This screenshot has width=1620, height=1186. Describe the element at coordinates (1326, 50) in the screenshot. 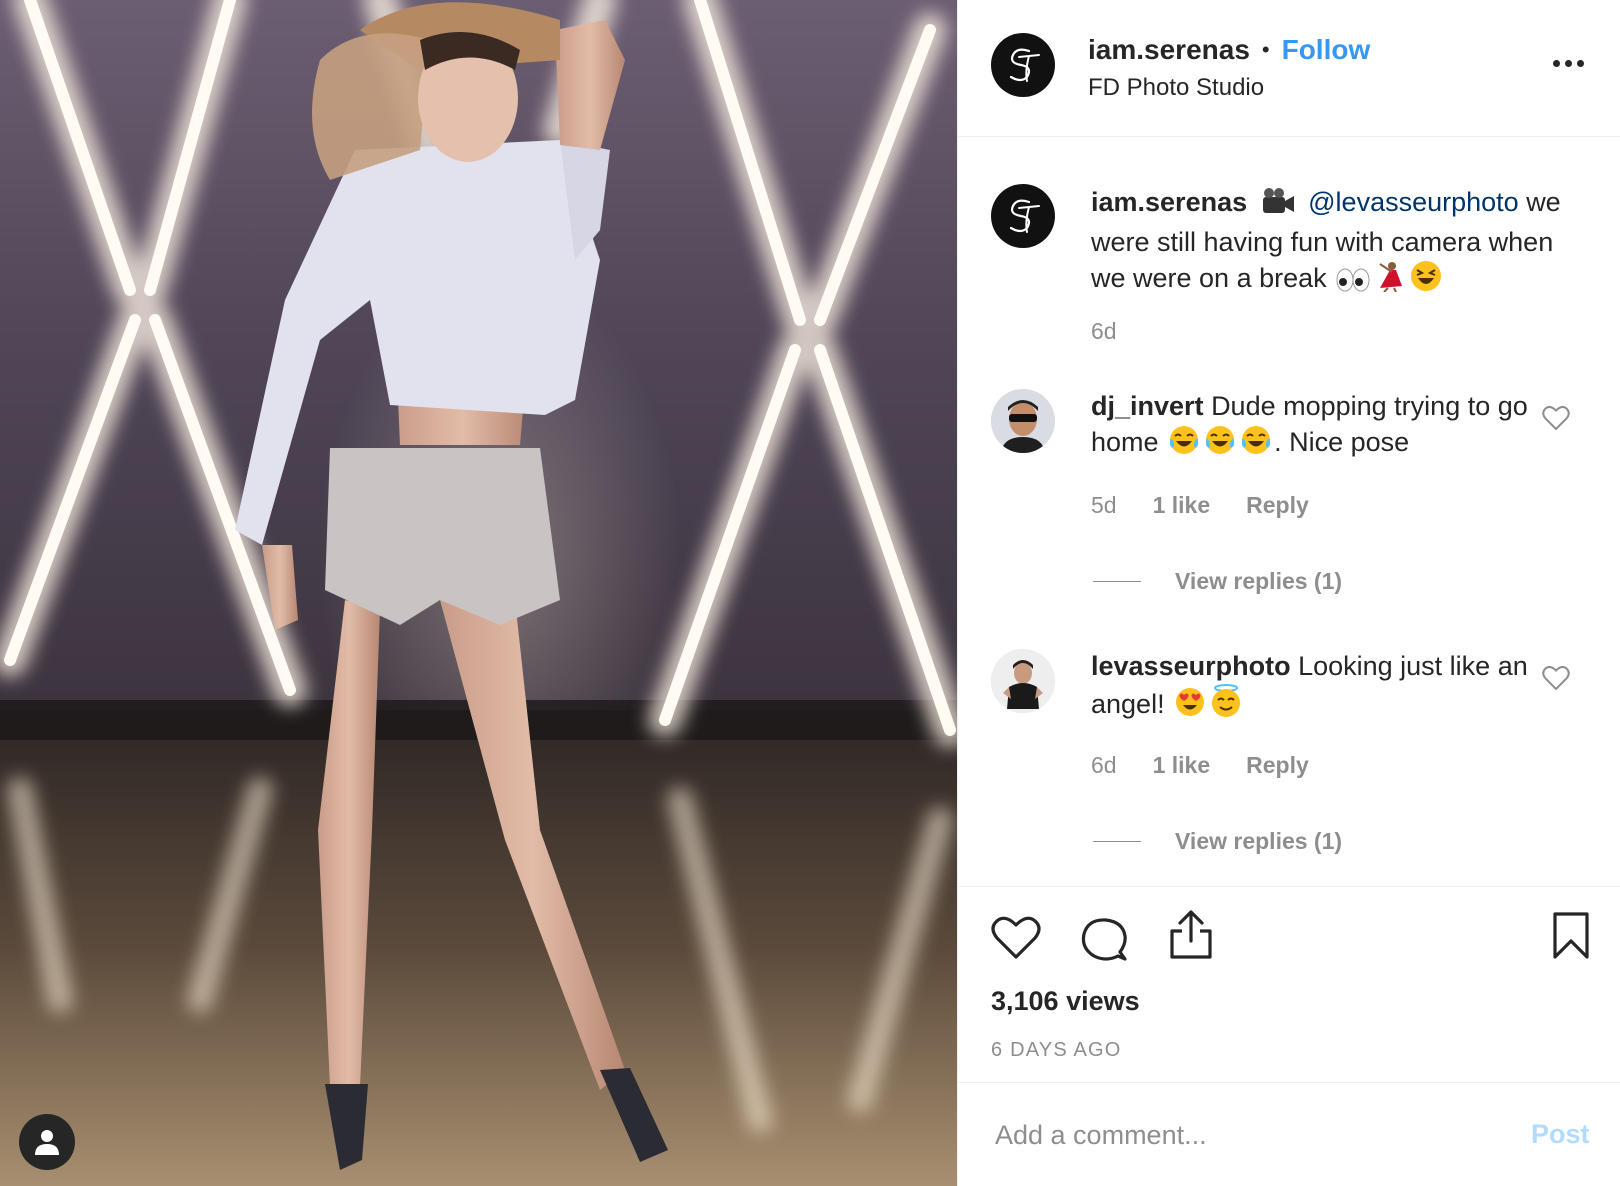

I see `follow-button: Follow` at that location.